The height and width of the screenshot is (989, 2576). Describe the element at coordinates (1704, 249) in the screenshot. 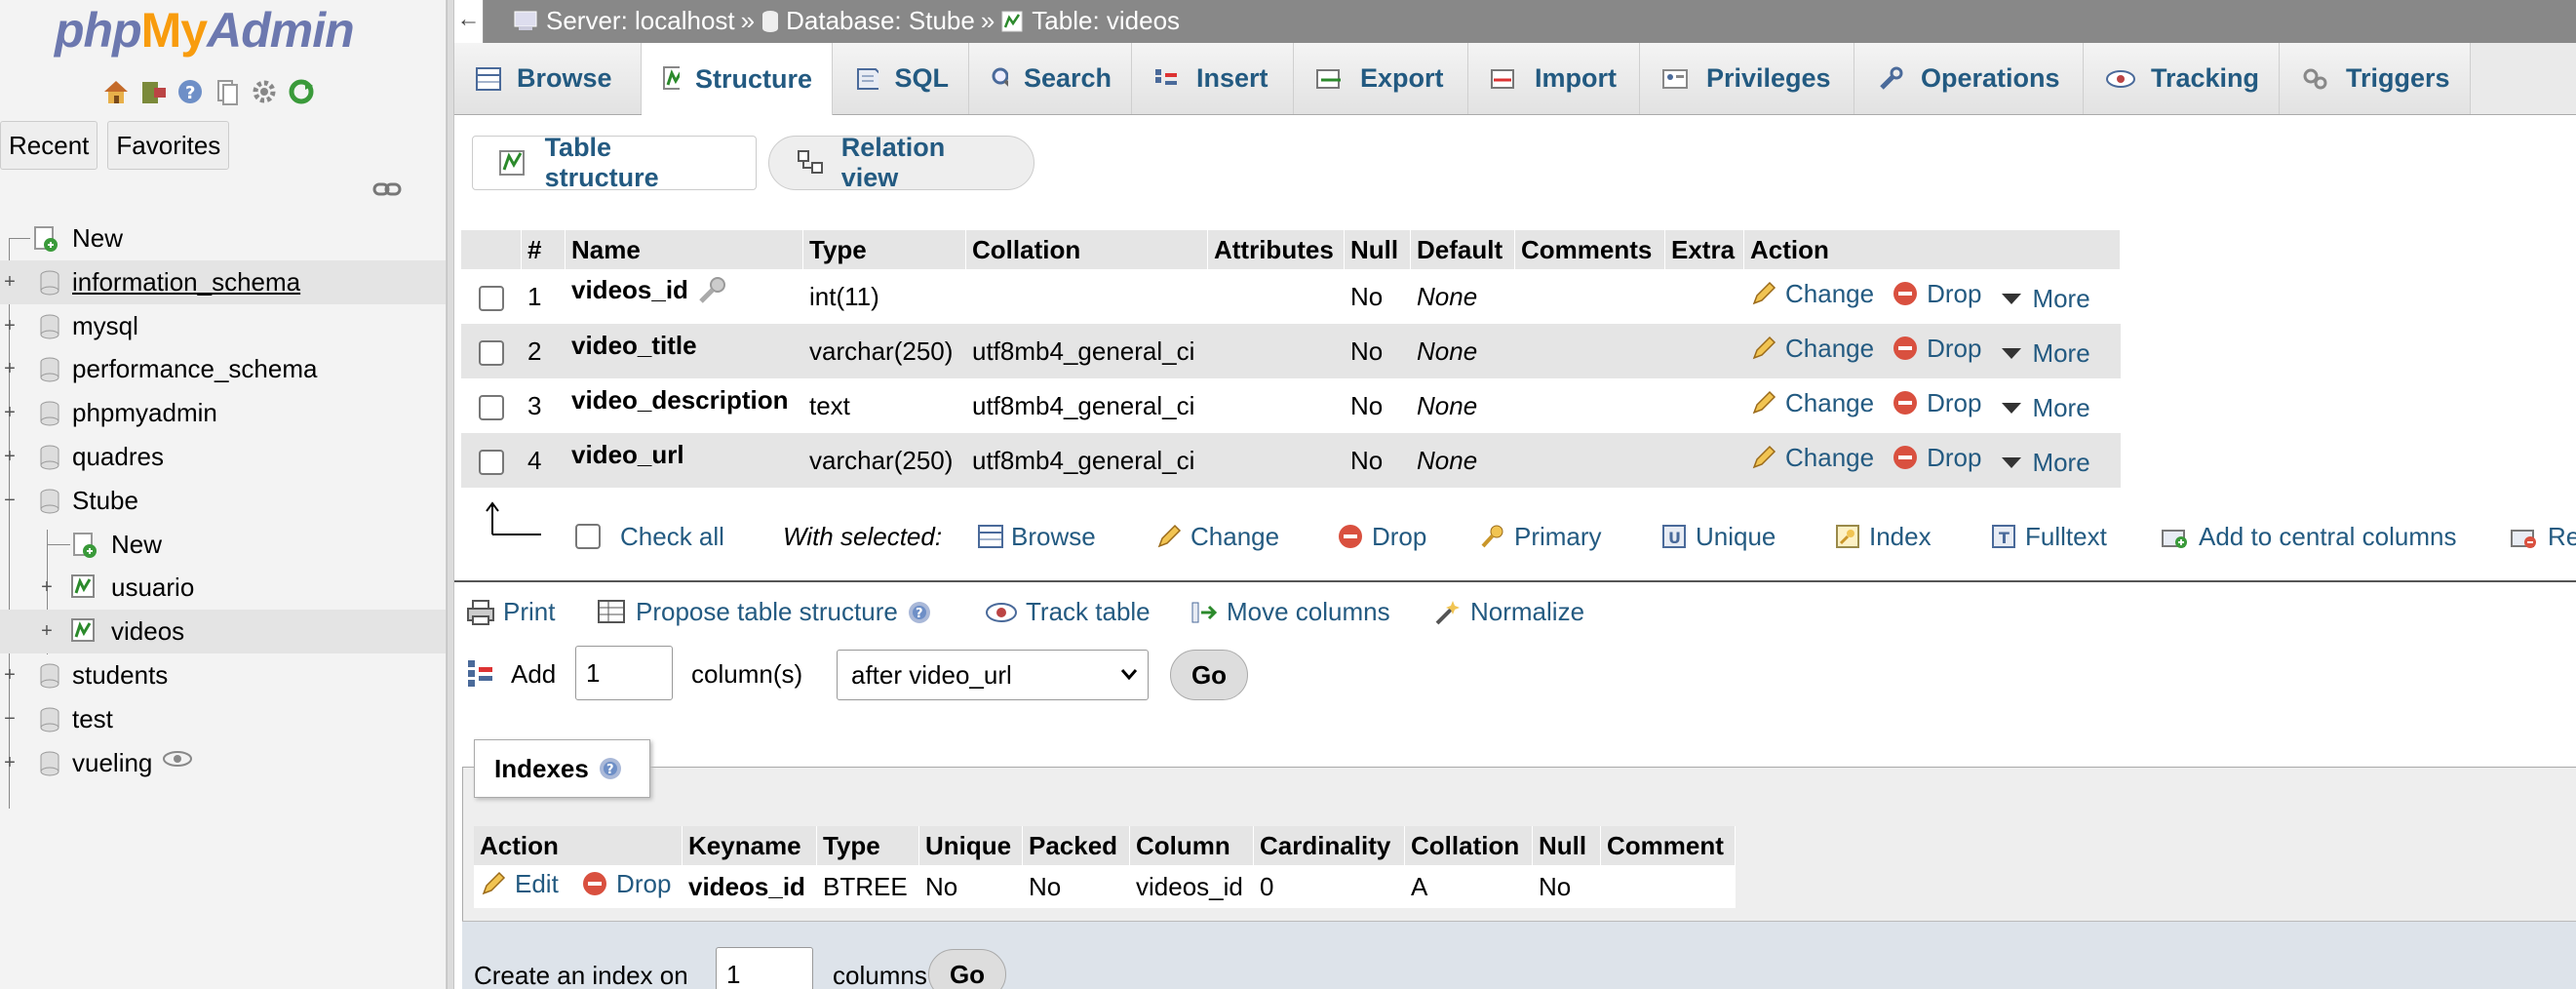

I see `header-extra: Extra` at that location.